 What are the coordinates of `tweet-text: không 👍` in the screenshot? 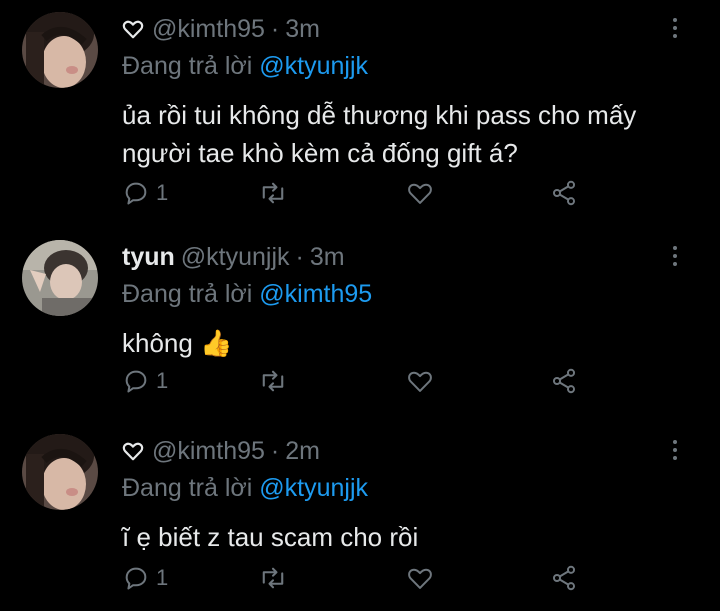 It's located at (177, 343).